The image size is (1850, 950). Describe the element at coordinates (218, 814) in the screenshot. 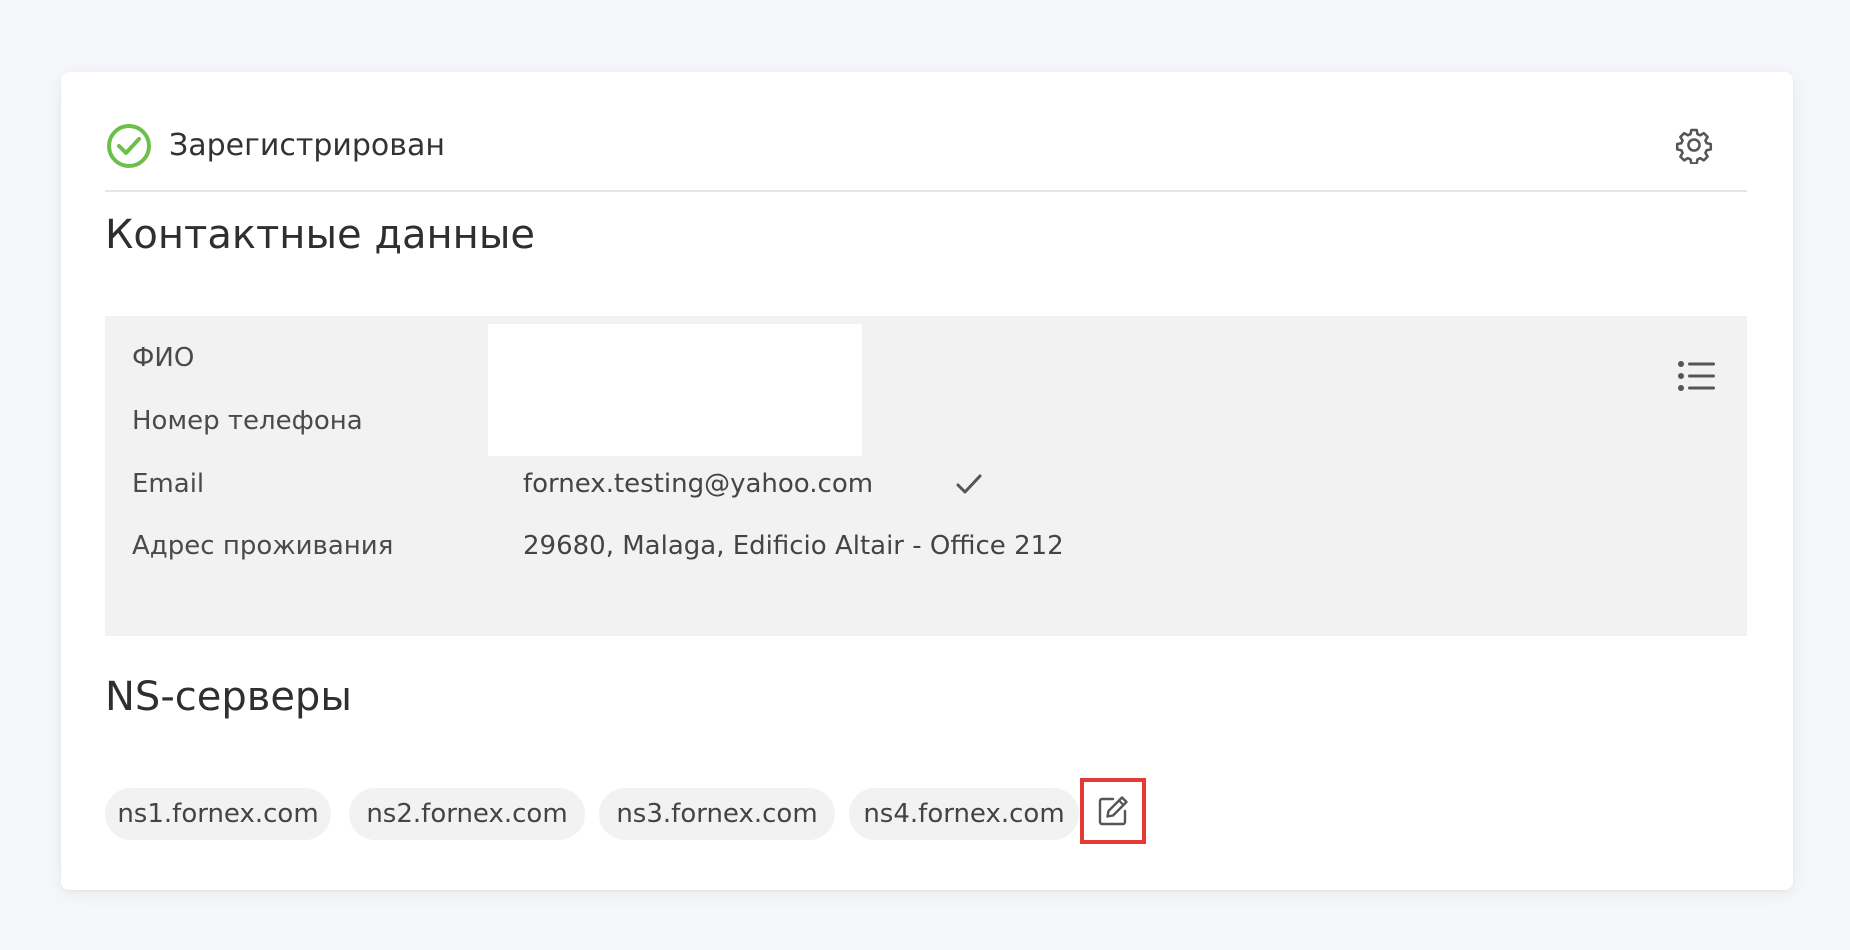

I see `ns-server-chip: ns1.fornex.com` at that location.